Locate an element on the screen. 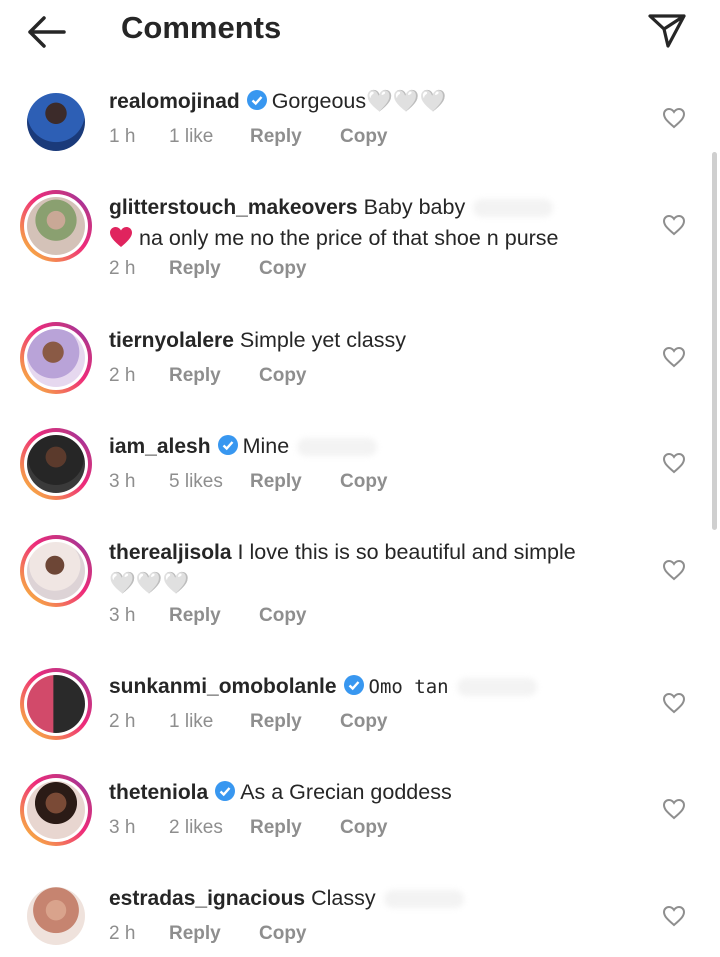 The width and height of the screenshot is (720, 957). username: theteniola is located at coordinates (158, 792).